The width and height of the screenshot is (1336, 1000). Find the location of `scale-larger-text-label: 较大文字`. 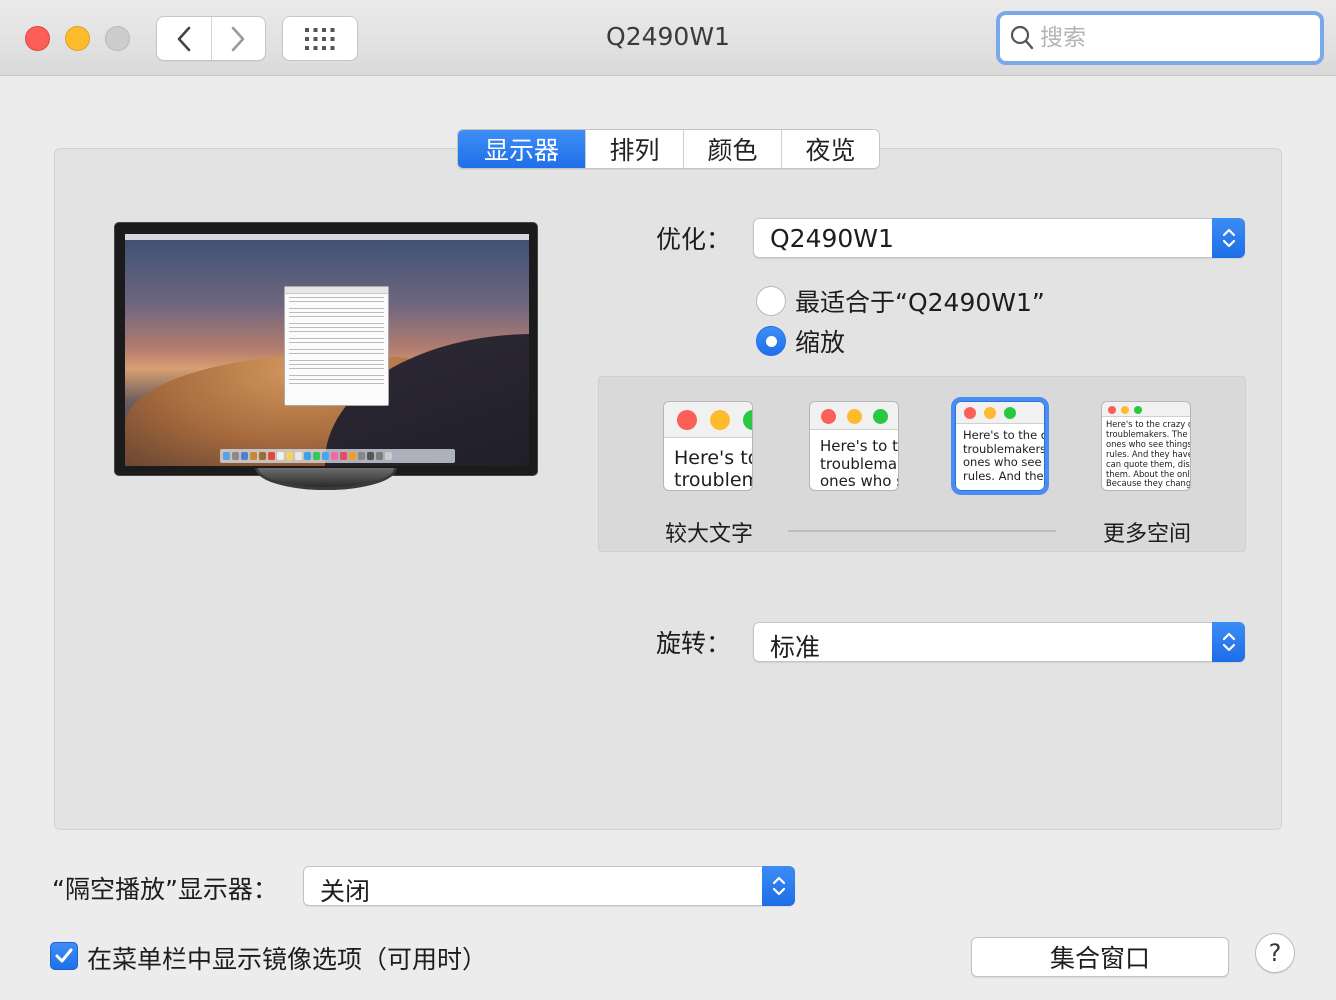

scale-larger-text-label: 较大文字 is located at coordinates (709, 534).